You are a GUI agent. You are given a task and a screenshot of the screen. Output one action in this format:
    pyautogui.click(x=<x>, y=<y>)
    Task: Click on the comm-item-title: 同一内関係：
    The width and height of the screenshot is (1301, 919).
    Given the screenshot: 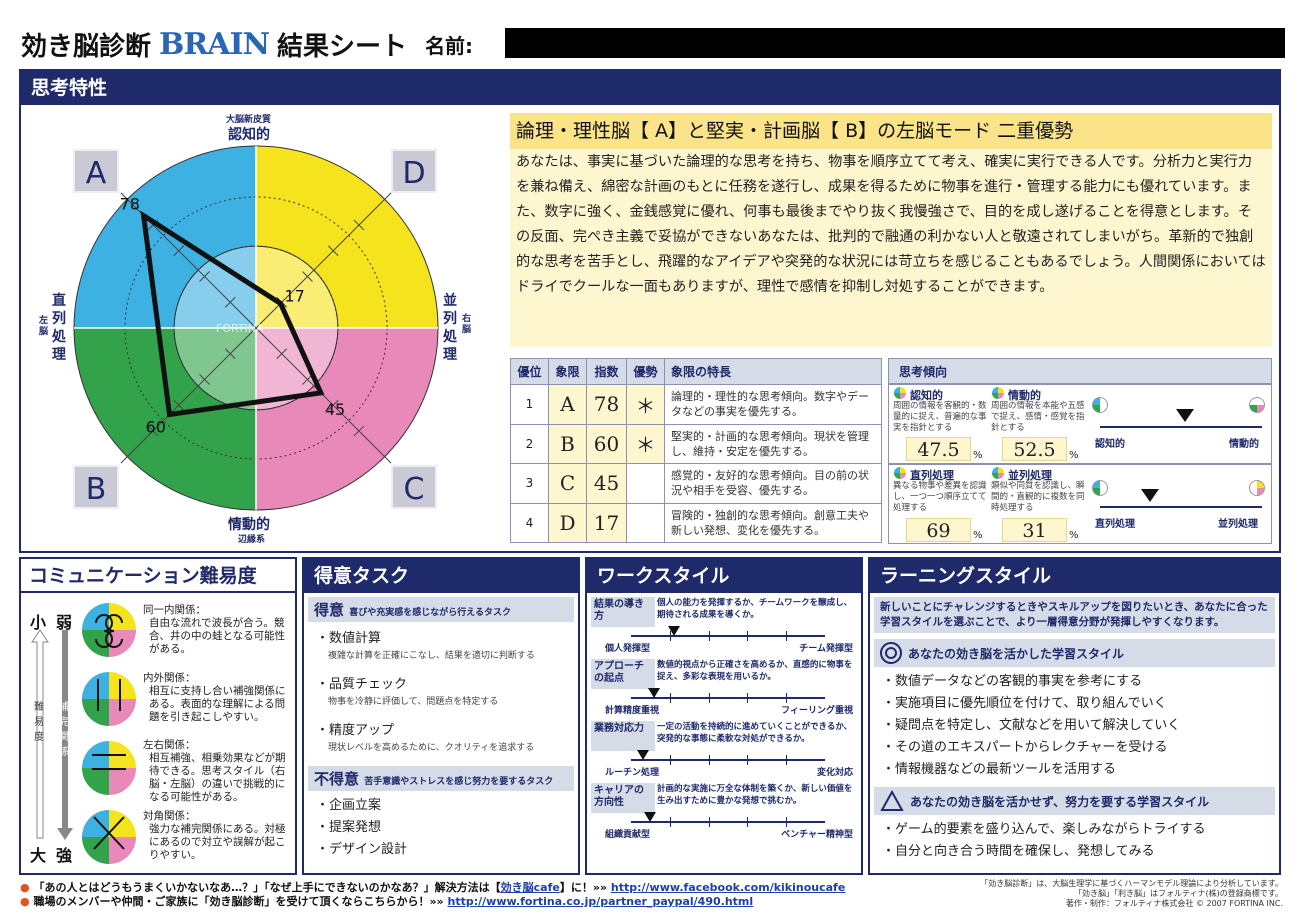 What is the action you would take?
    pyautogui.click(x=174, y=610)
    